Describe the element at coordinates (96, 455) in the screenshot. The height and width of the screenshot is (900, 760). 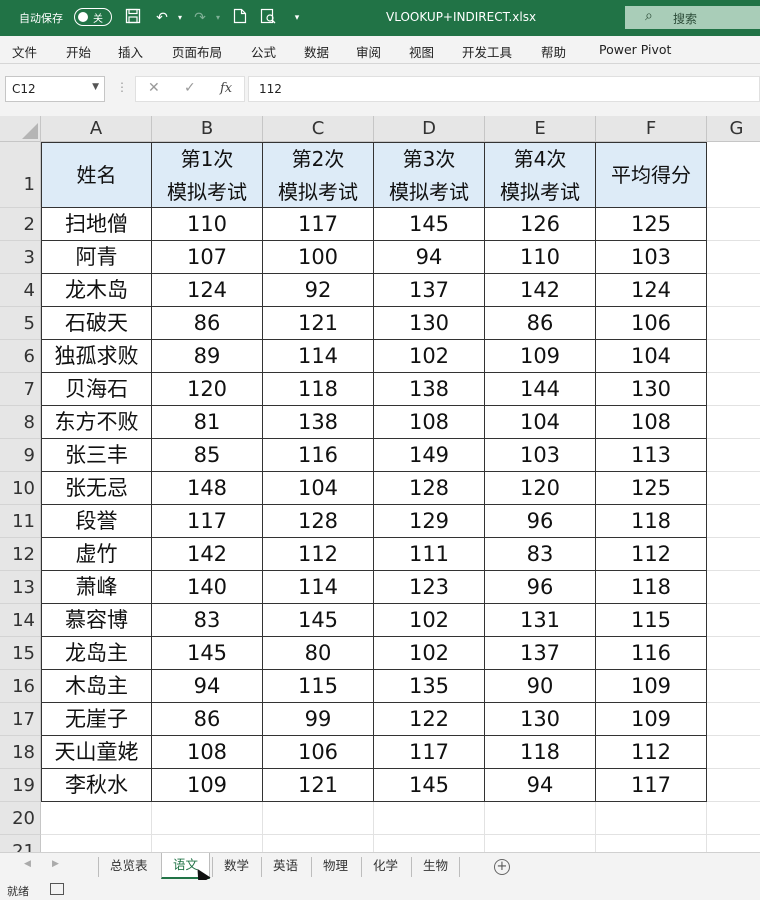
I see `name-cell: 张三丰` at that location.